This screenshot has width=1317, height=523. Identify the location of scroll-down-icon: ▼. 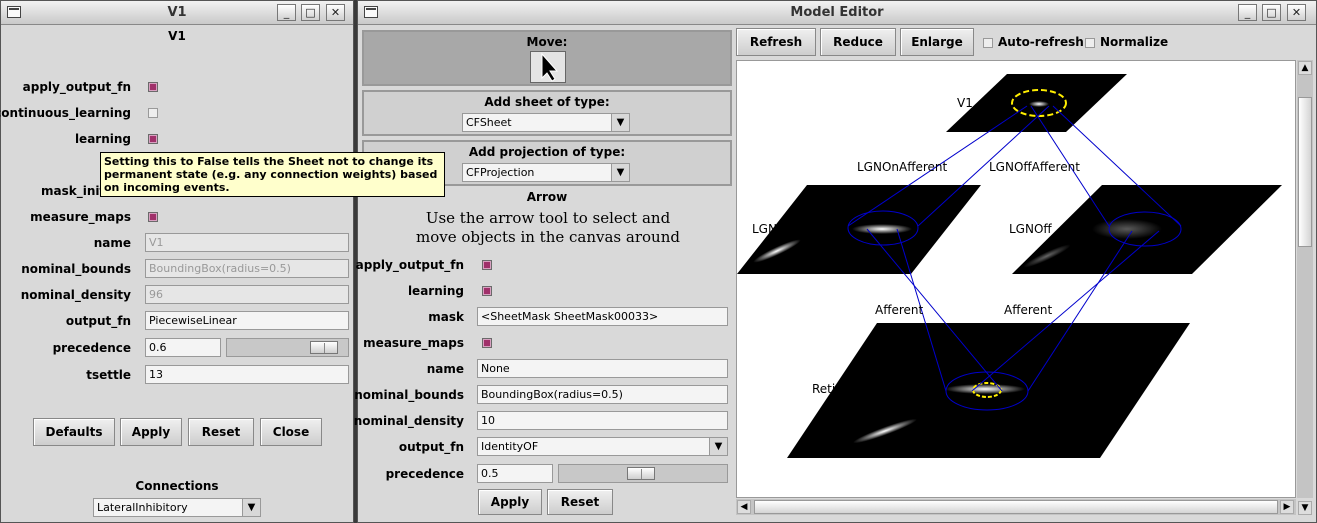
(1305, 508).